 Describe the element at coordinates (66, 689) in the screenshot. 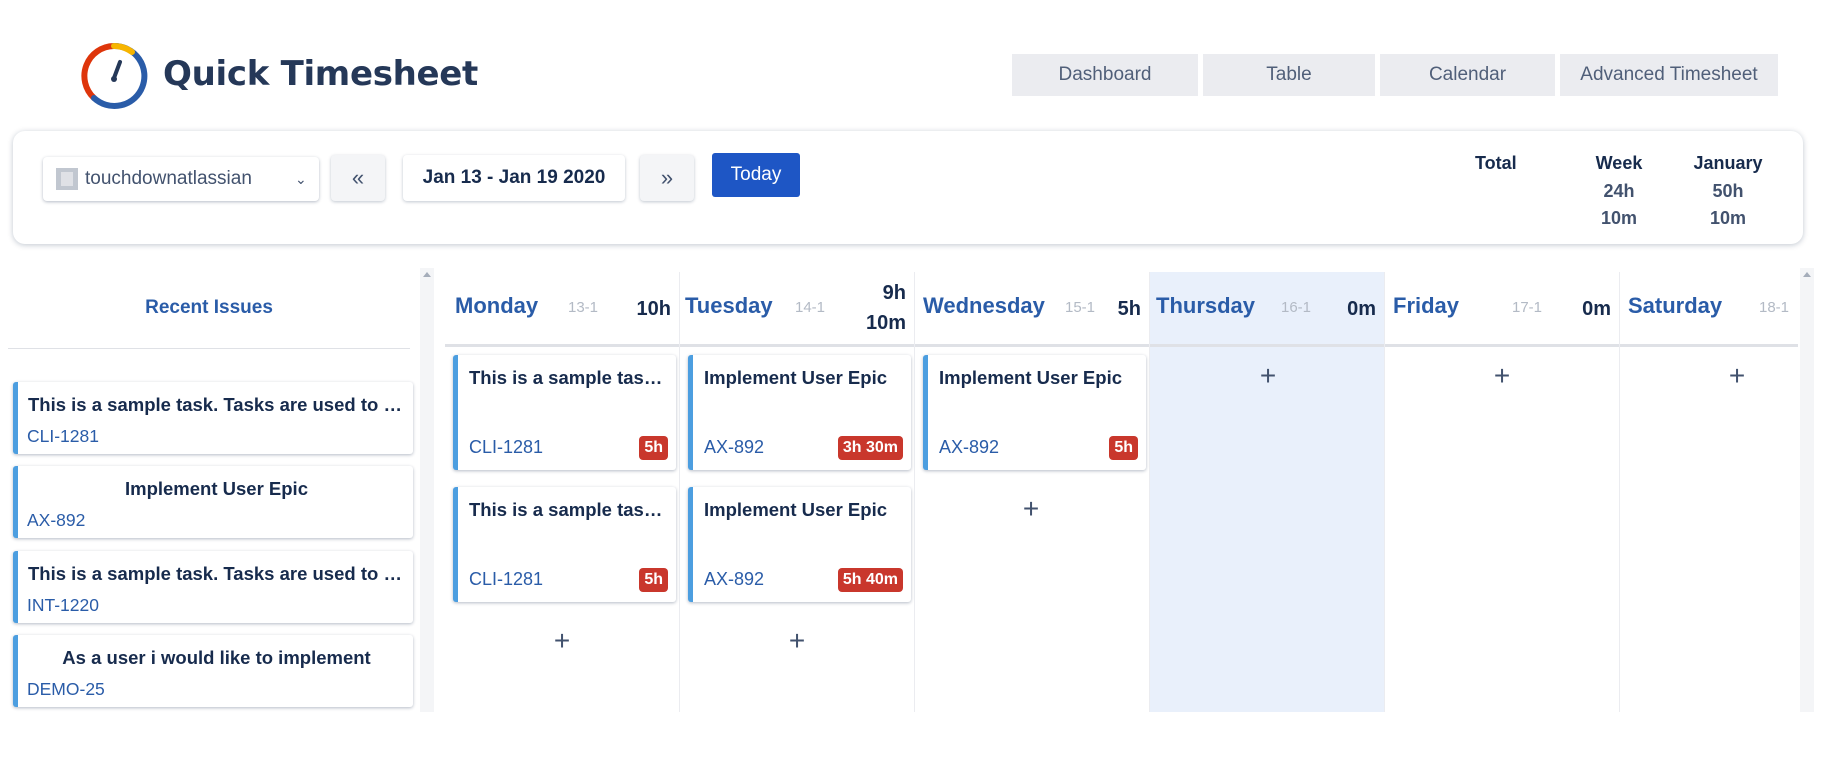

I see `recent-issue-key: DEMO-25` at that location.